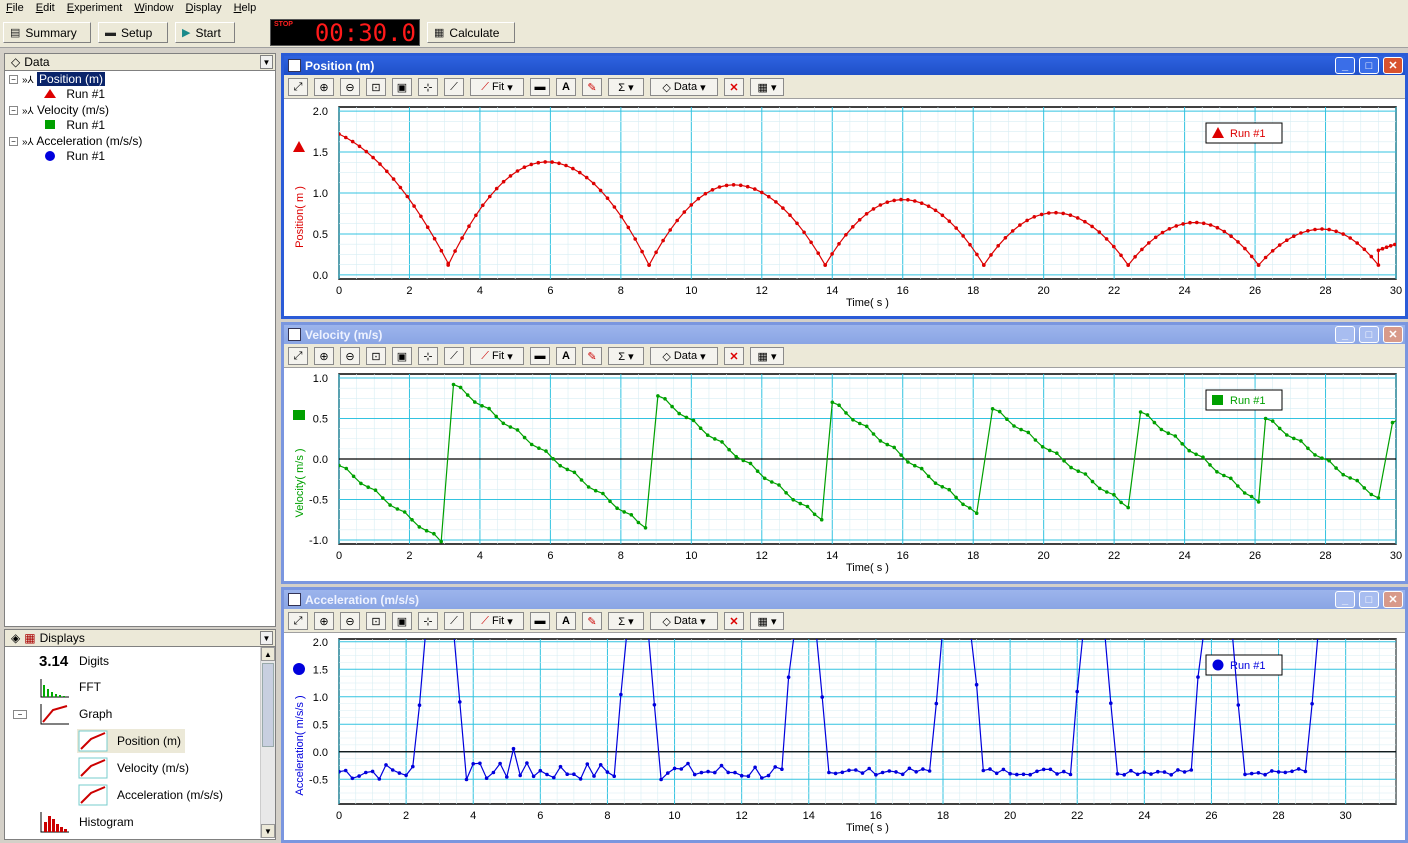  What do you see at coordinates (268, 705) in the screenshot?
I see `scroll-thumb` at bounding box center [268, 705].